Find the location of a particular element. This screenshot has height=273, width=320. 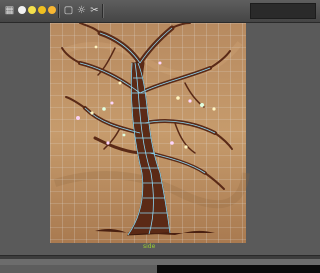

light-white-icon is located at coordinates (22, 10).